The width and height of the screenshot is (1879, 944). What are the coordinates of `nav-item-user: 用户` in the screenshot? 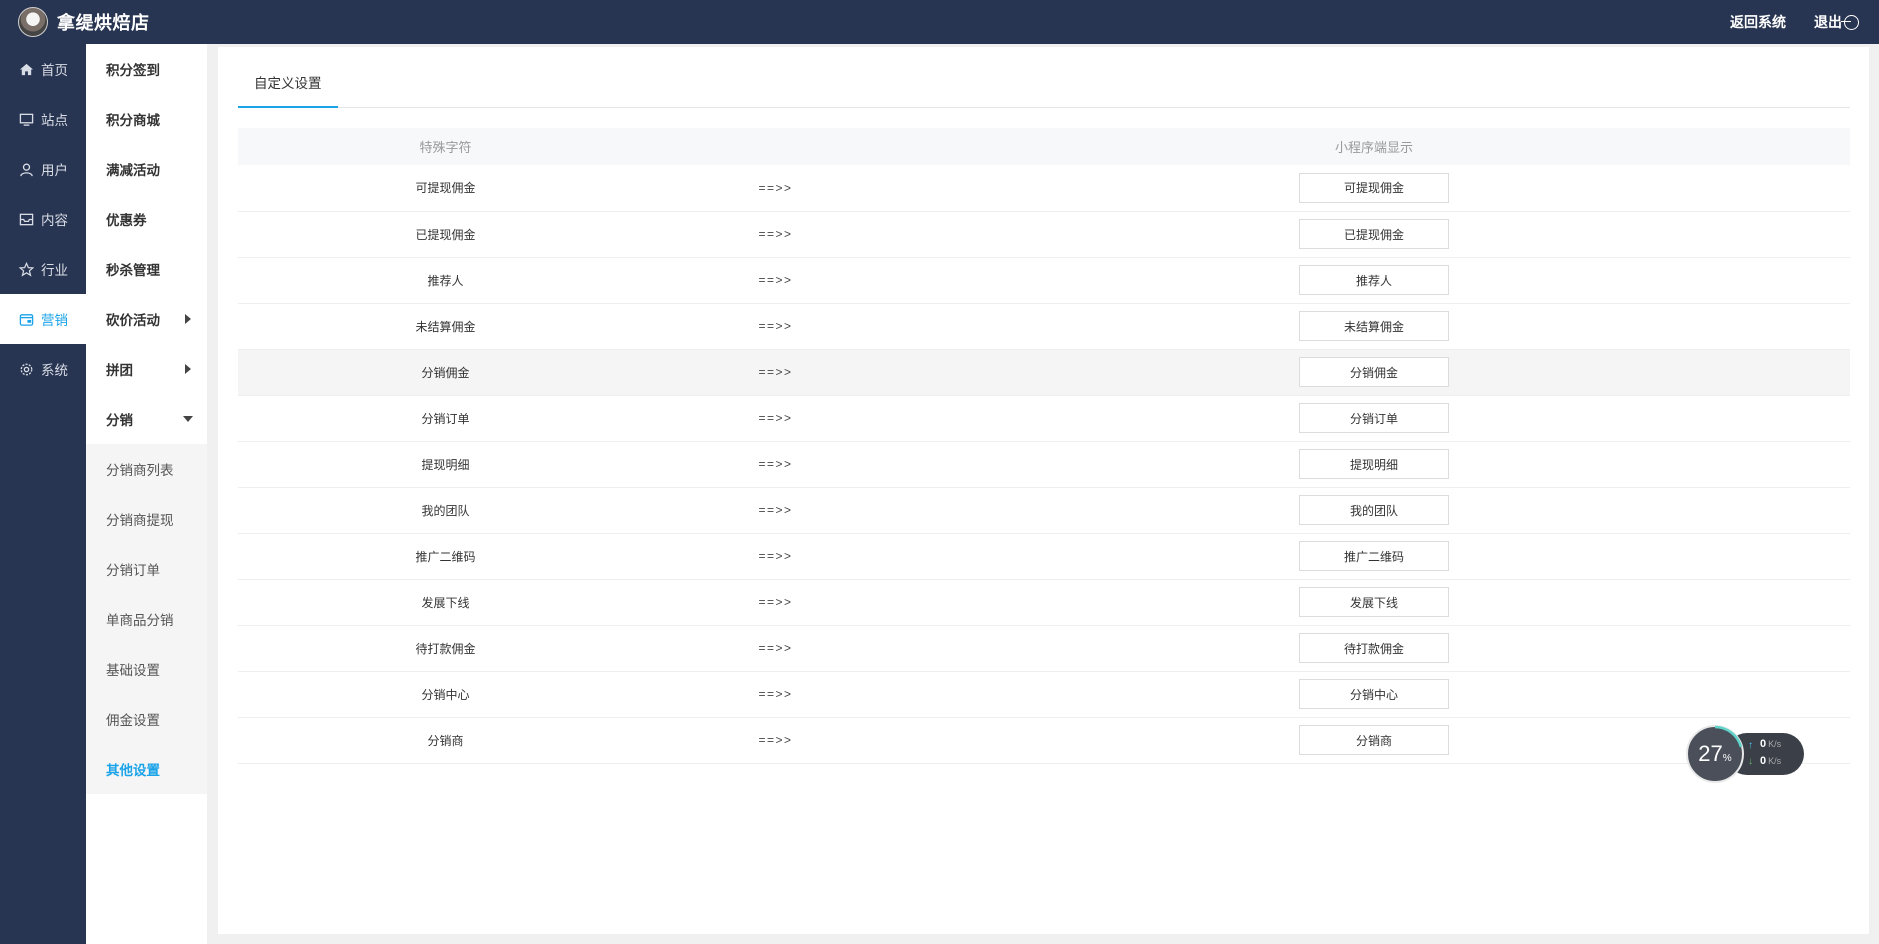 It's located at (43, 169).